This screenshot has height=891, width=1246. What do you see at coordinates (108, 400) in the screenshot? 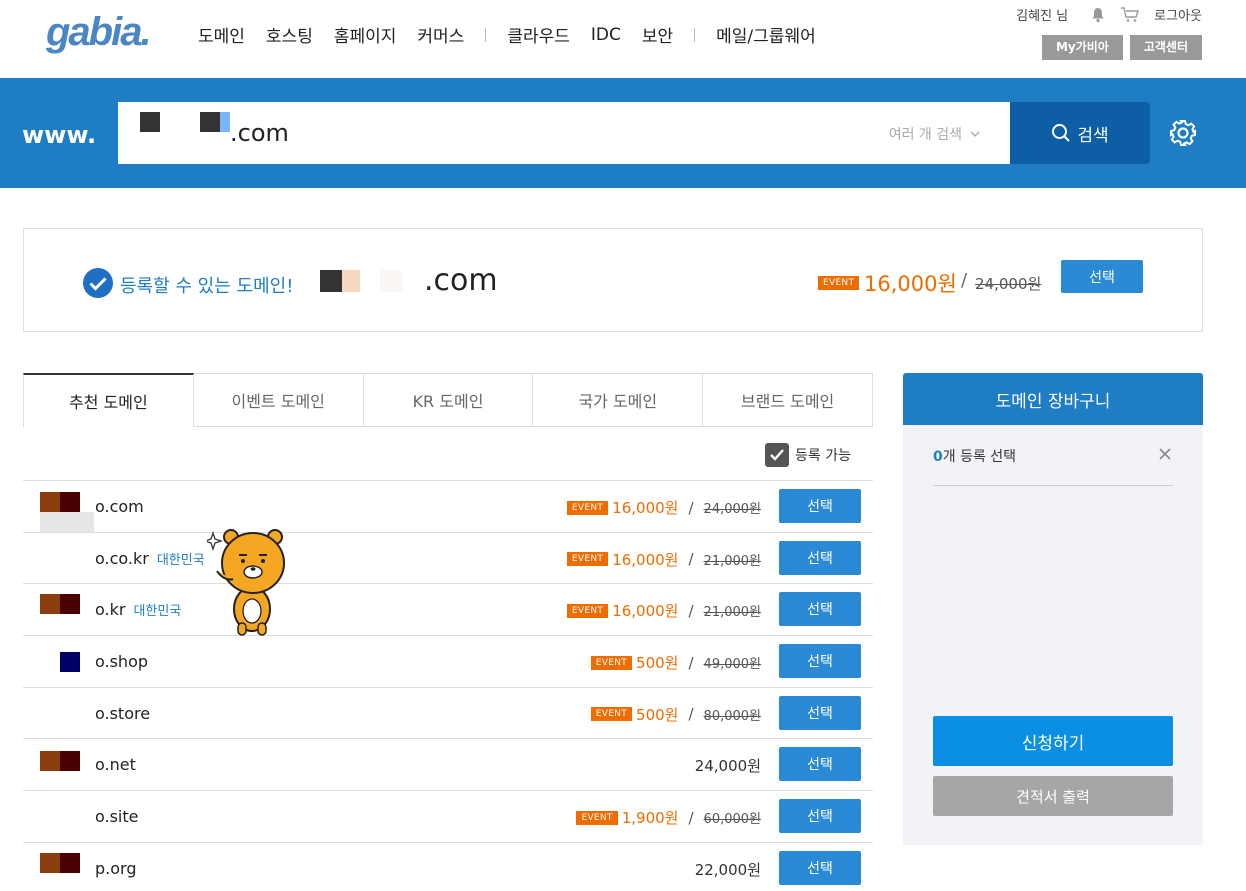
I see `tab-recommended: 추천 도메인` at bounding box center [108, 400].